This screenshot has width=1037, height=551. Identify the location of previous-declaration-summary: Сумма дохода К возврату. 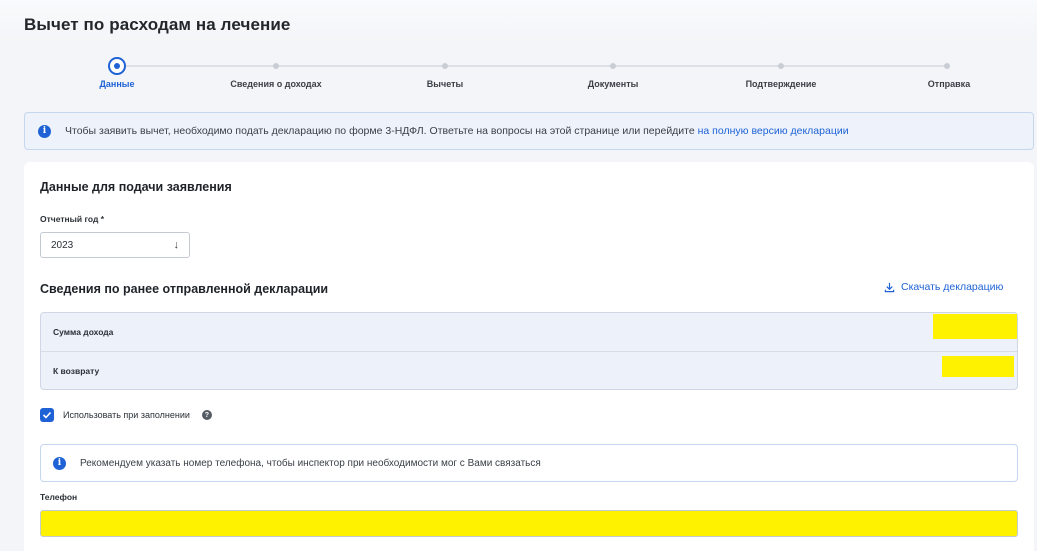
(529, 351).